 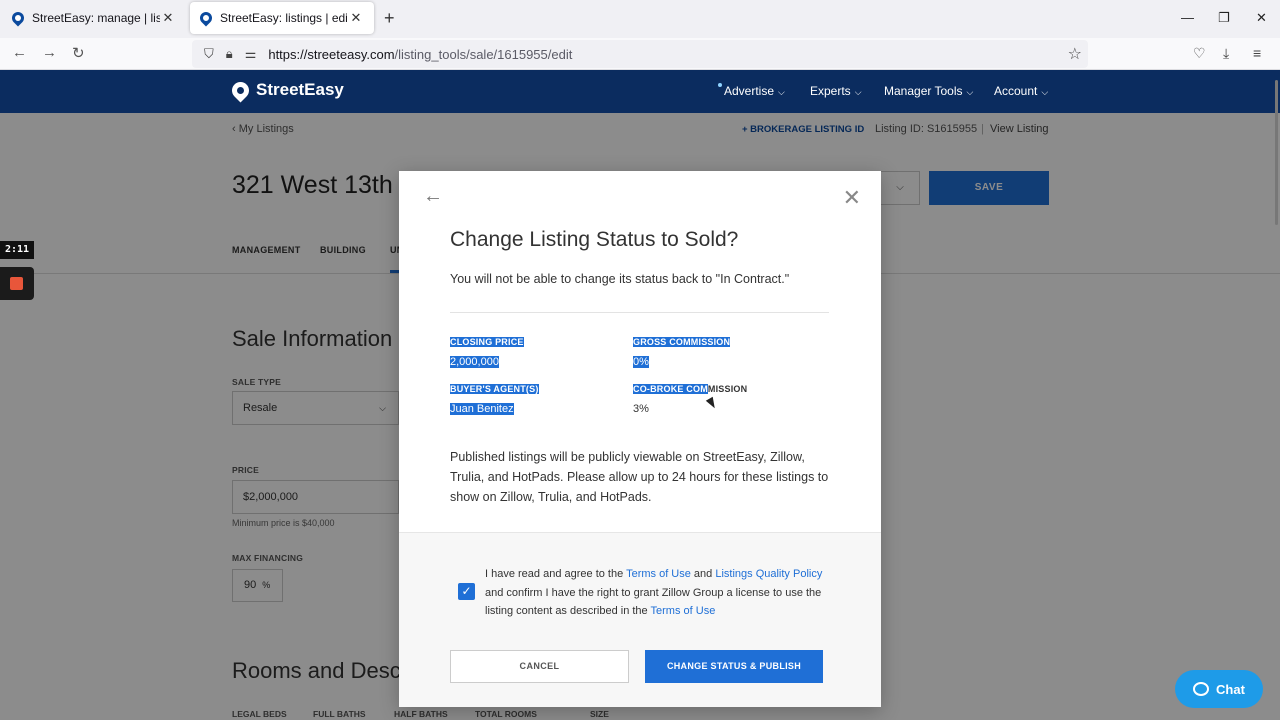 I want to click on nav-label: Account, so click(x=1016, y=91).